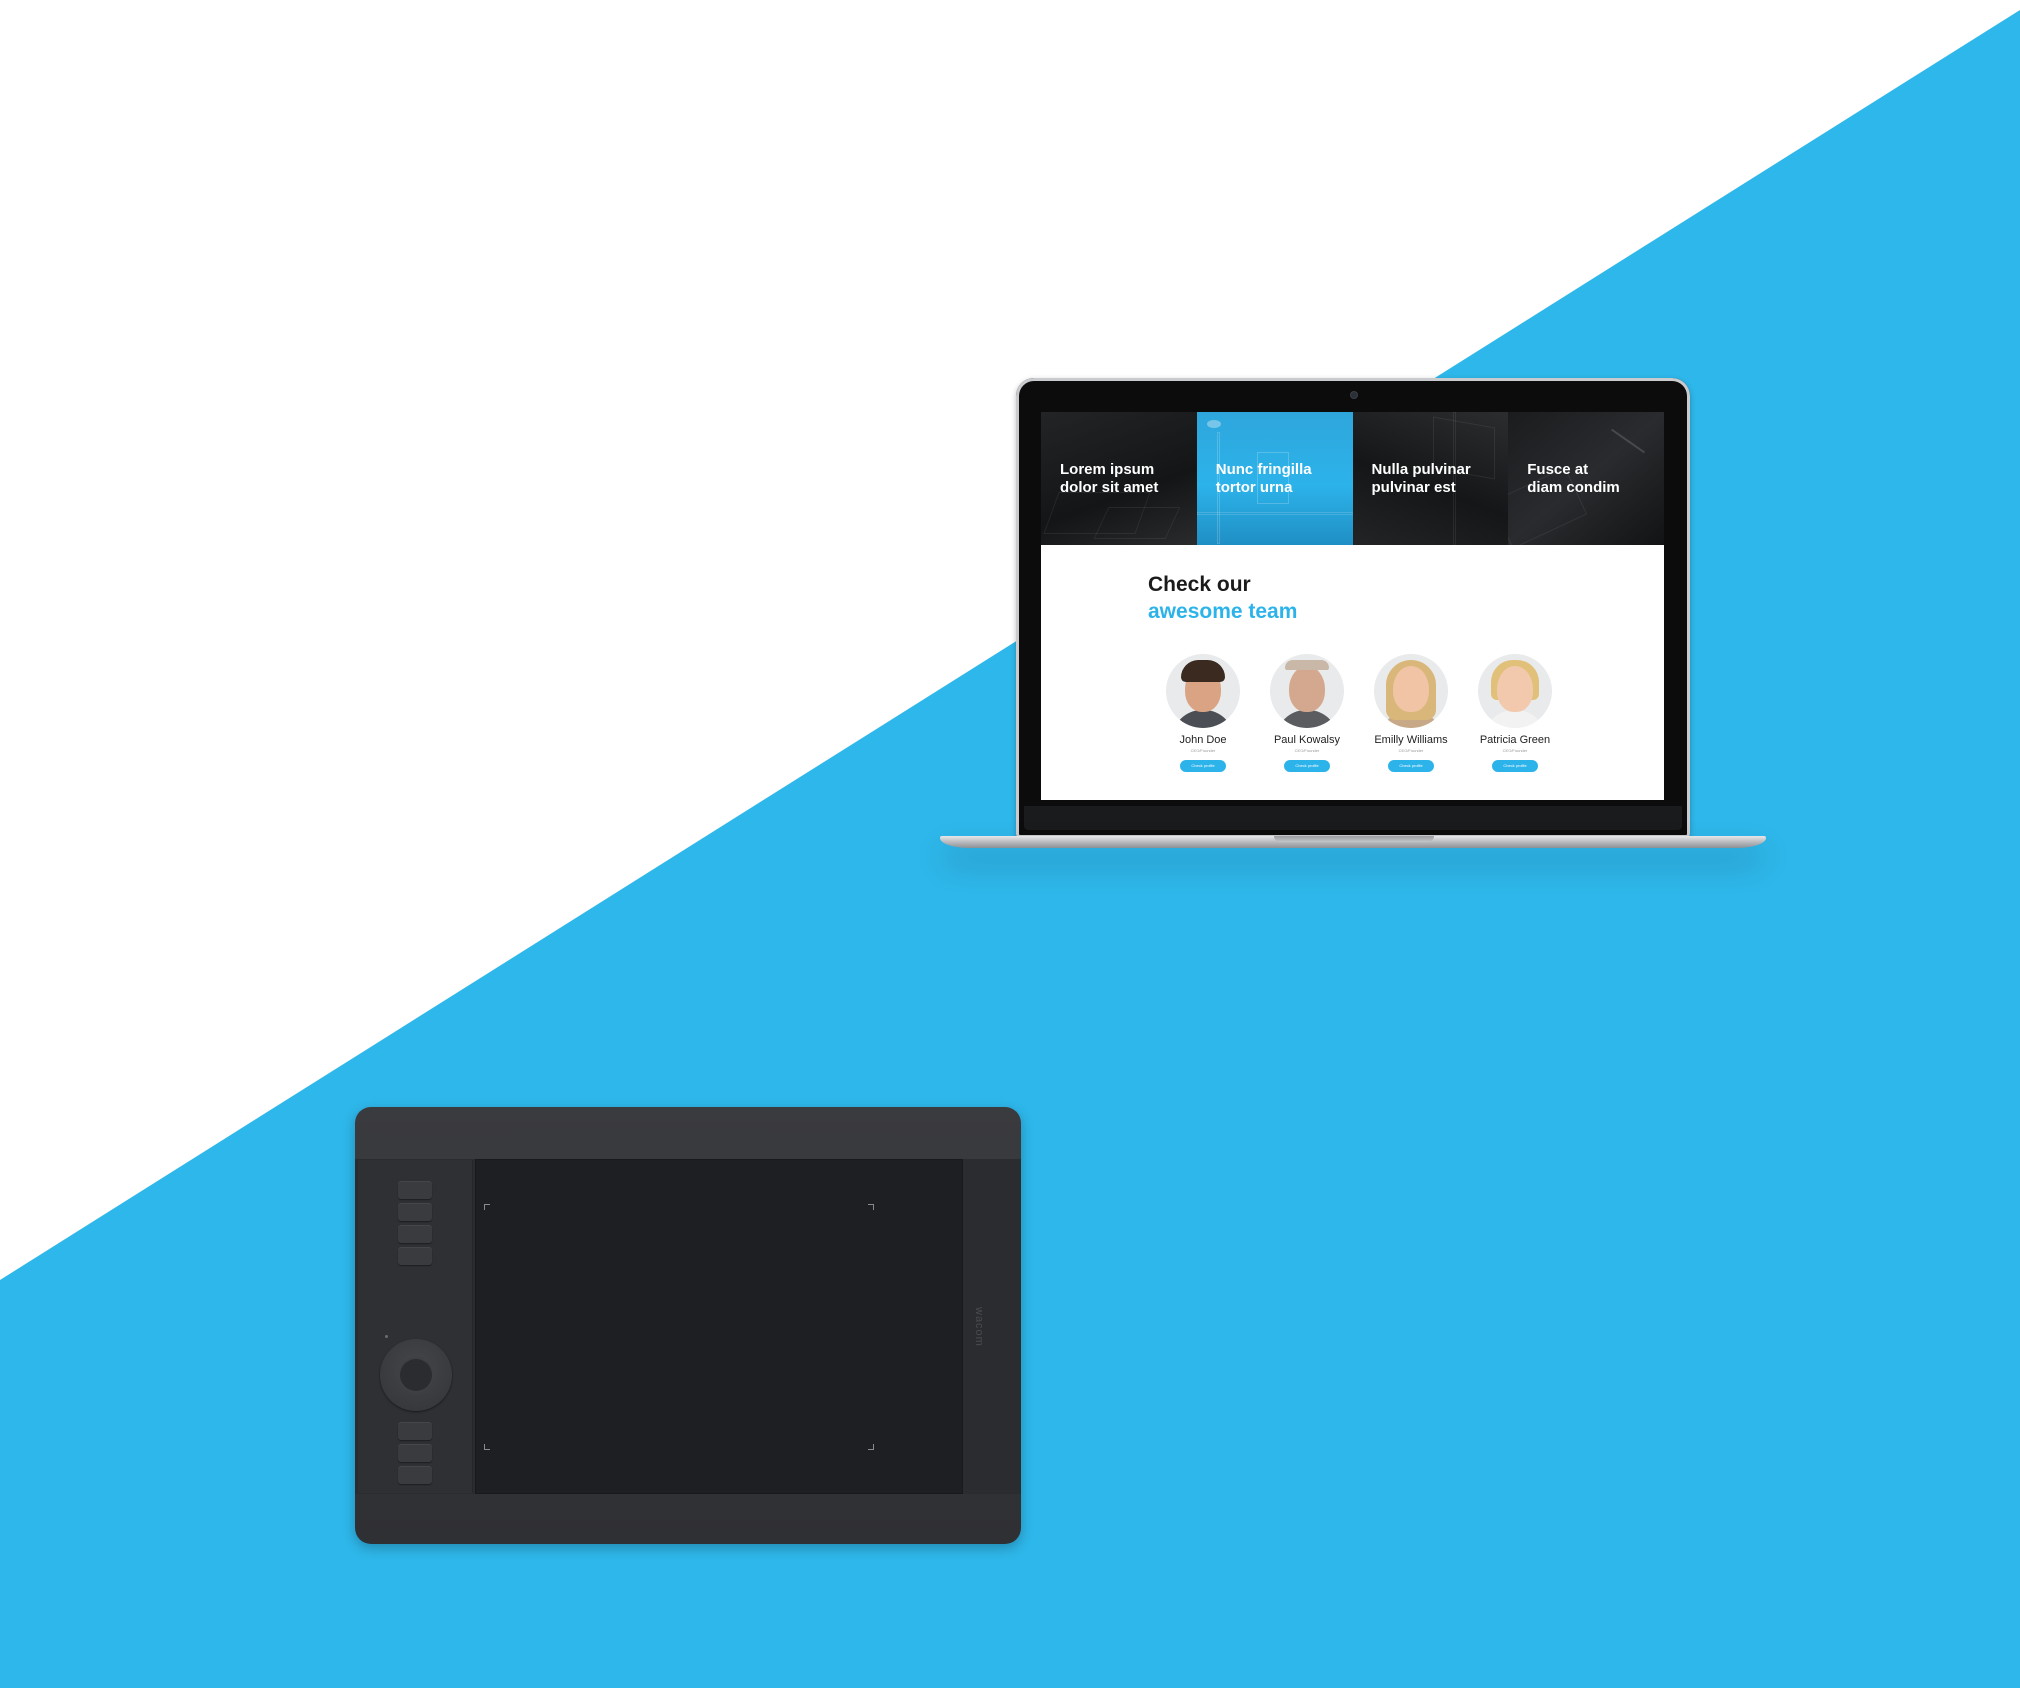 Image resolution: width=2020 pixels, height=1688 pixels. What do you see at coordinates (1263, 478) in the screenshot?
I see `banner-tile-title: Nunc fringilla tortor urna` at bounding box center [1263, 478].